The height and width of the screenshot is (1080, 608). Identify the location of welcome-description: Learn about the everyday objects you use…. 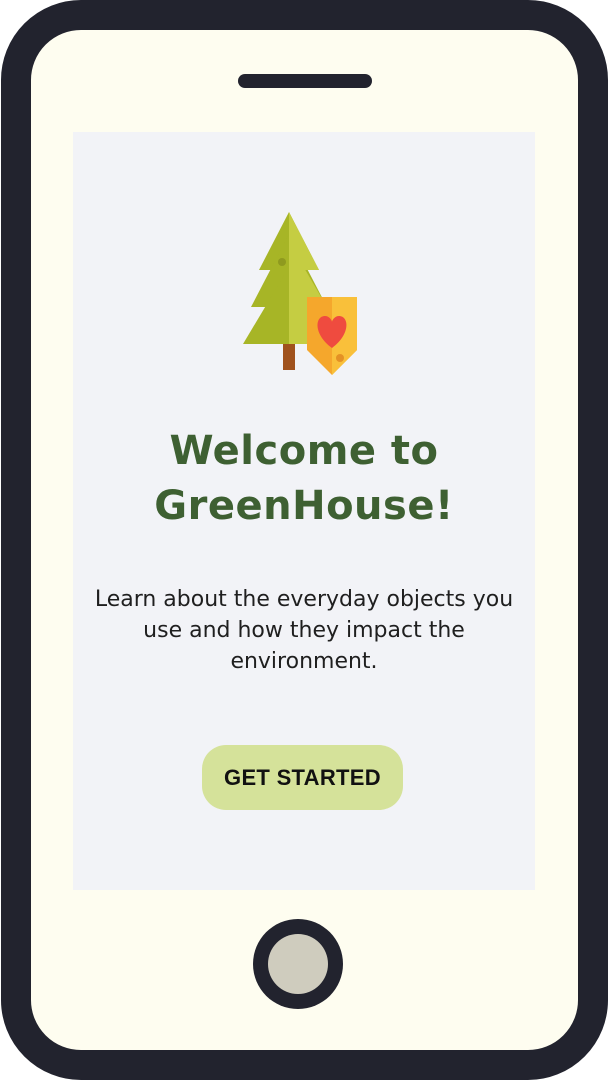
(304, 630).